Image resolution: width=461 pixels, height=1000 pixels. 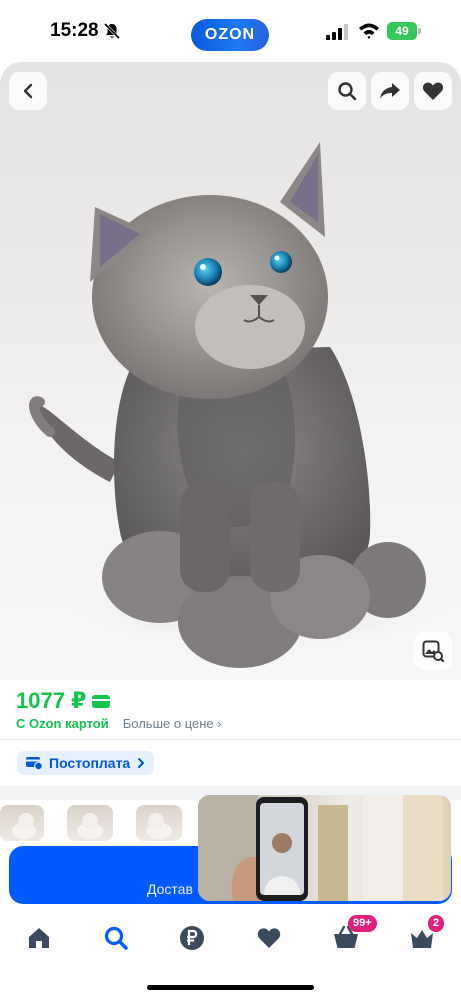 What do you see at coordinates (362, 923) in the screenshot?
I see `cart-badge: 99+` at bounding box center [362, 923].